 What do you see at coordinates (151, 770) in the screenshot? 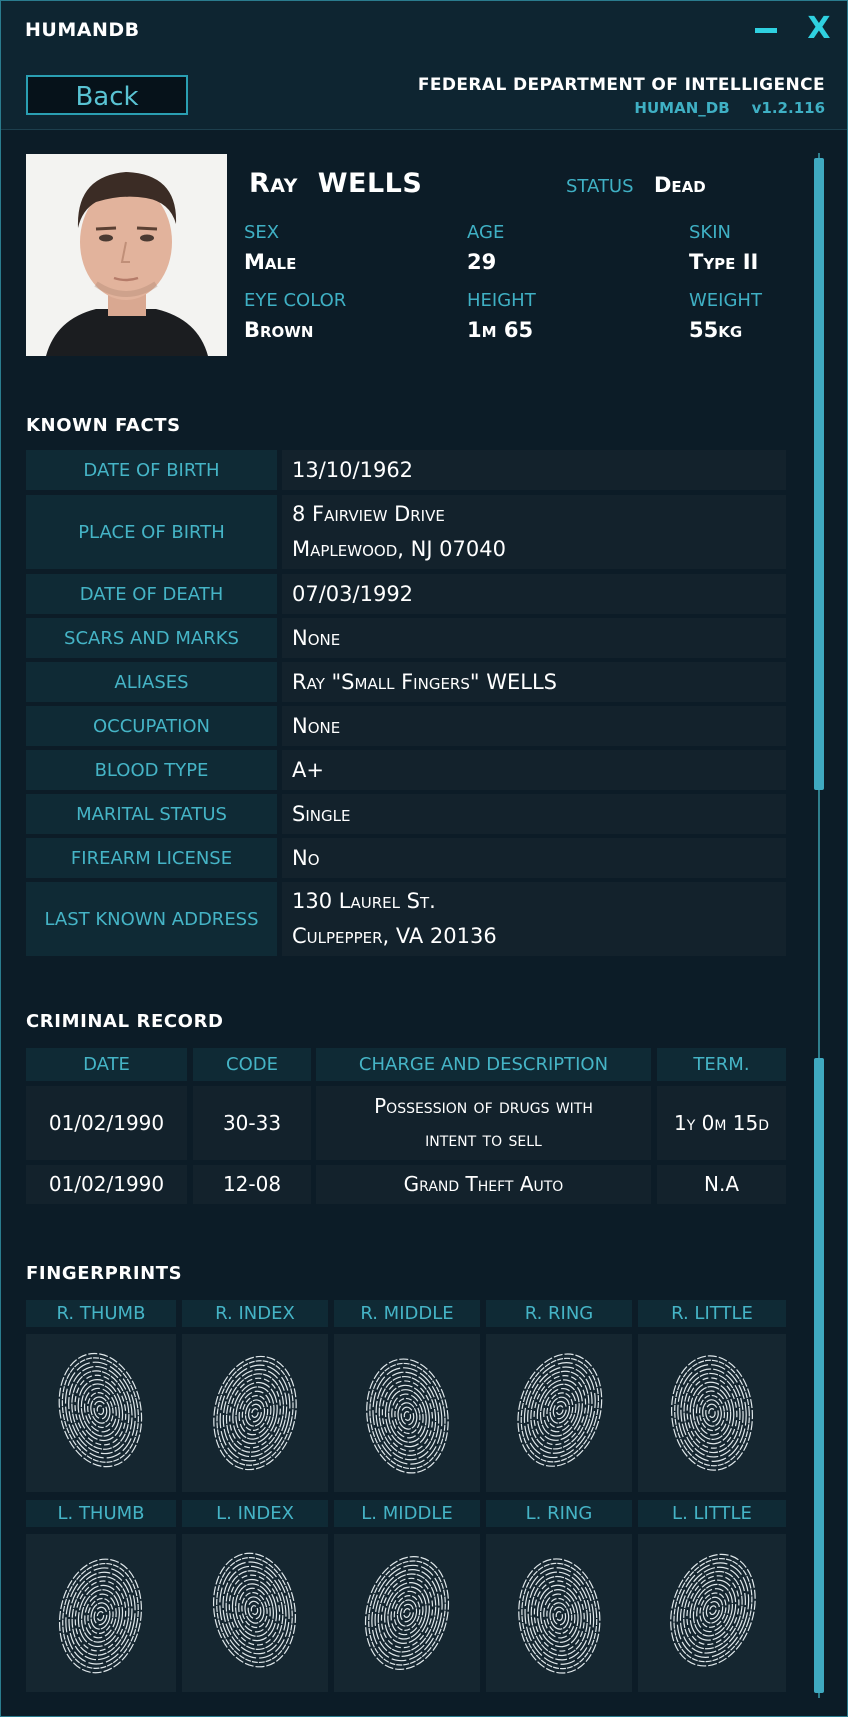
I see `fact-label: BLOOD TYPE` at bounding box center [151, 770].